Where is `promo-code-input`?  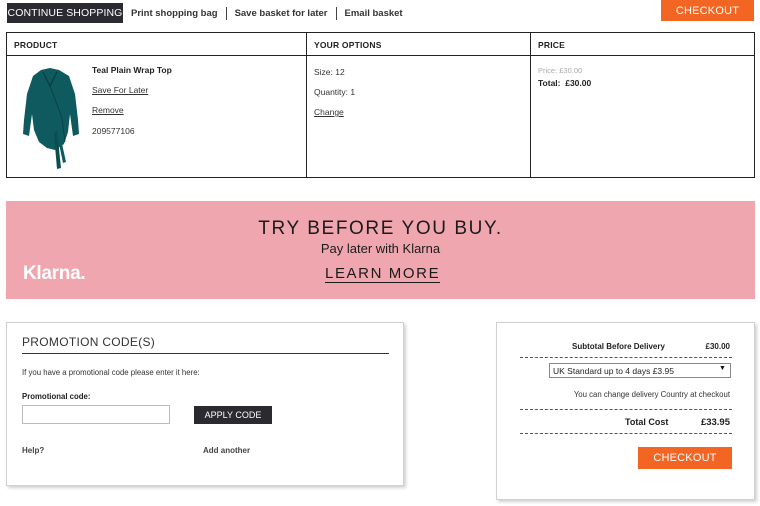
promo-code-input is located at coordinates (96, 414).